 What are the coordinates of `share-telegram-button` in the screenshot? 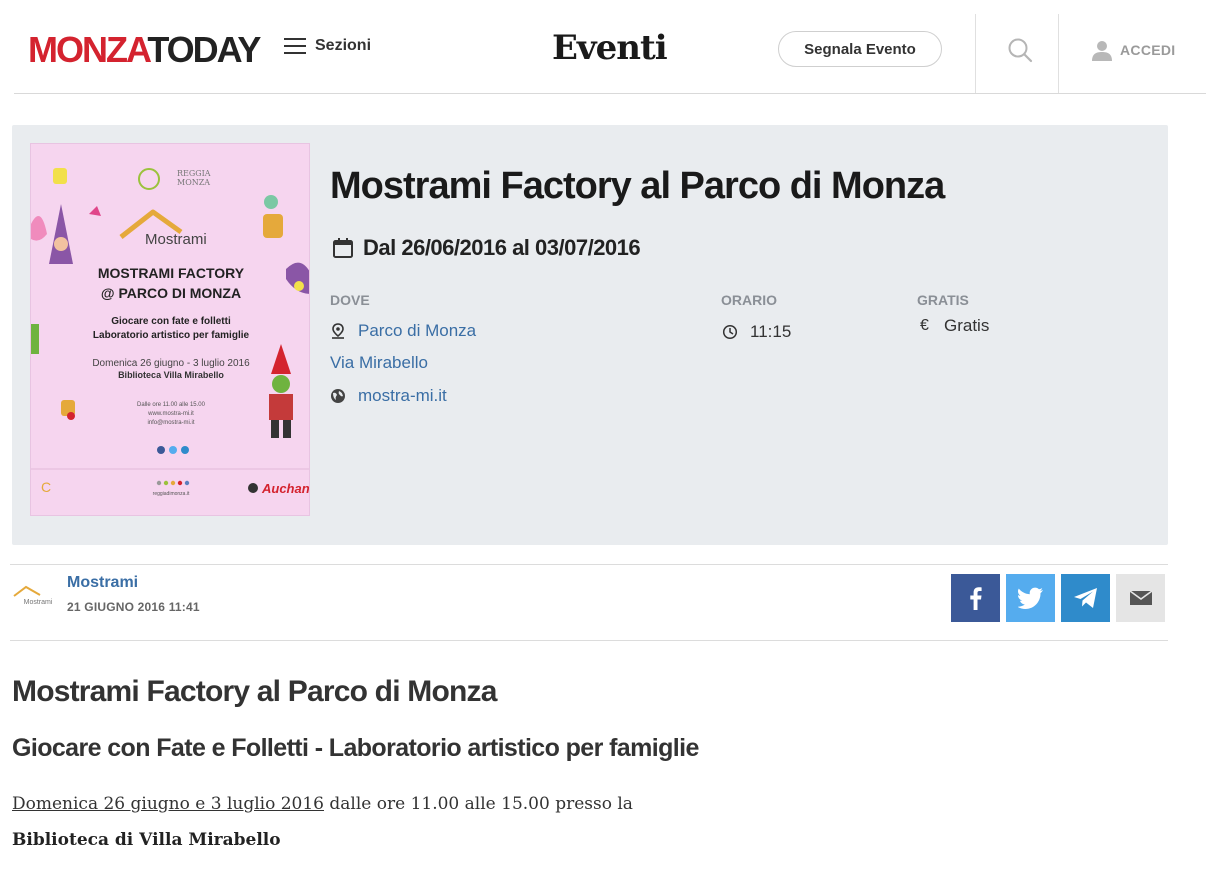 It's located at (1085, 598).